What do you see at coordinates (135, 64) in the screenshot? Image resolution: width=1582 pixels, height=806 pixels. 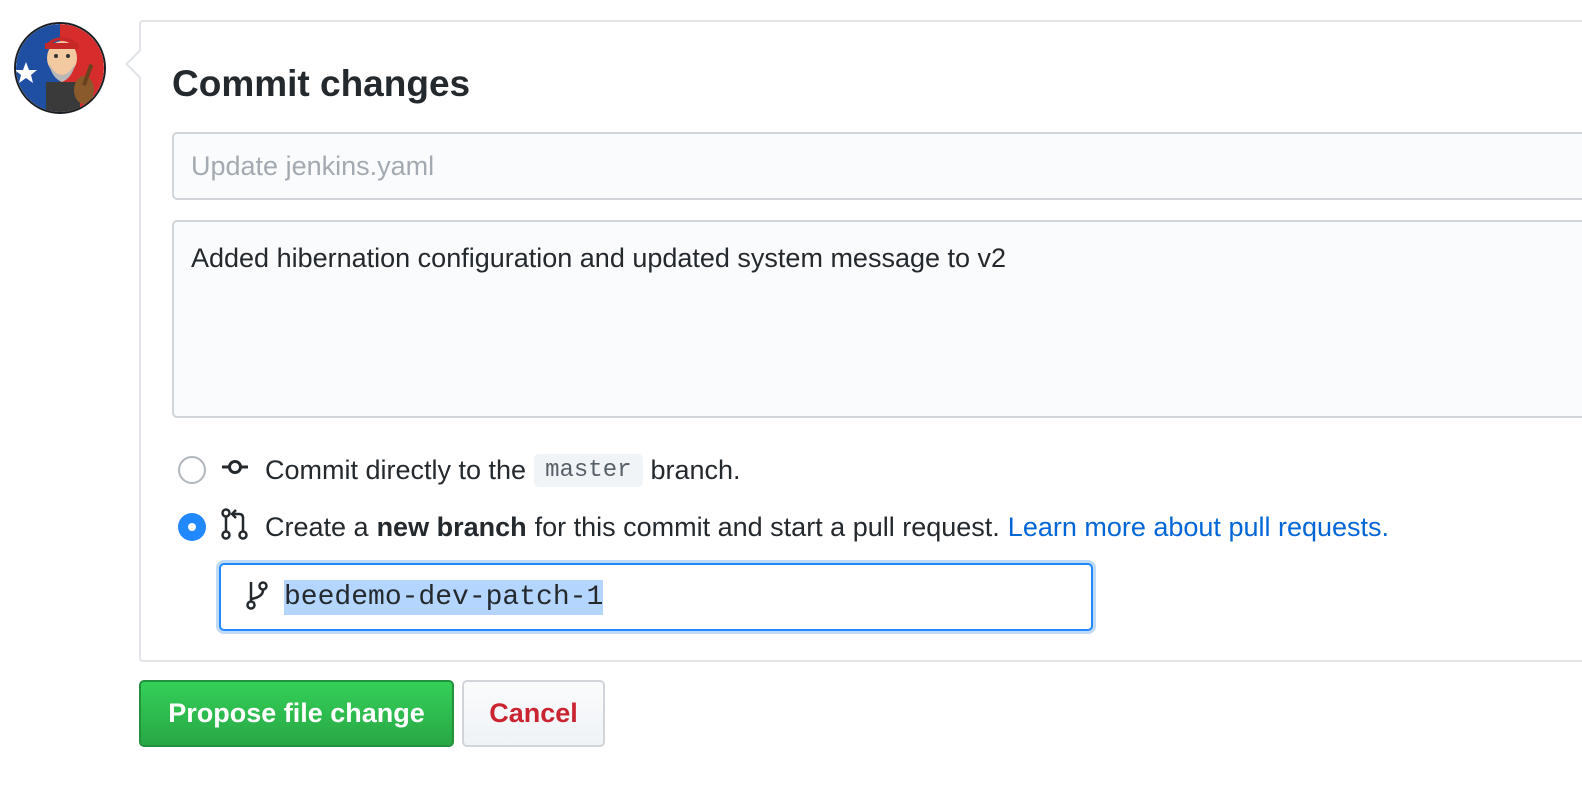 I see `panel-caret-fill` at bounding box center [135, 64].